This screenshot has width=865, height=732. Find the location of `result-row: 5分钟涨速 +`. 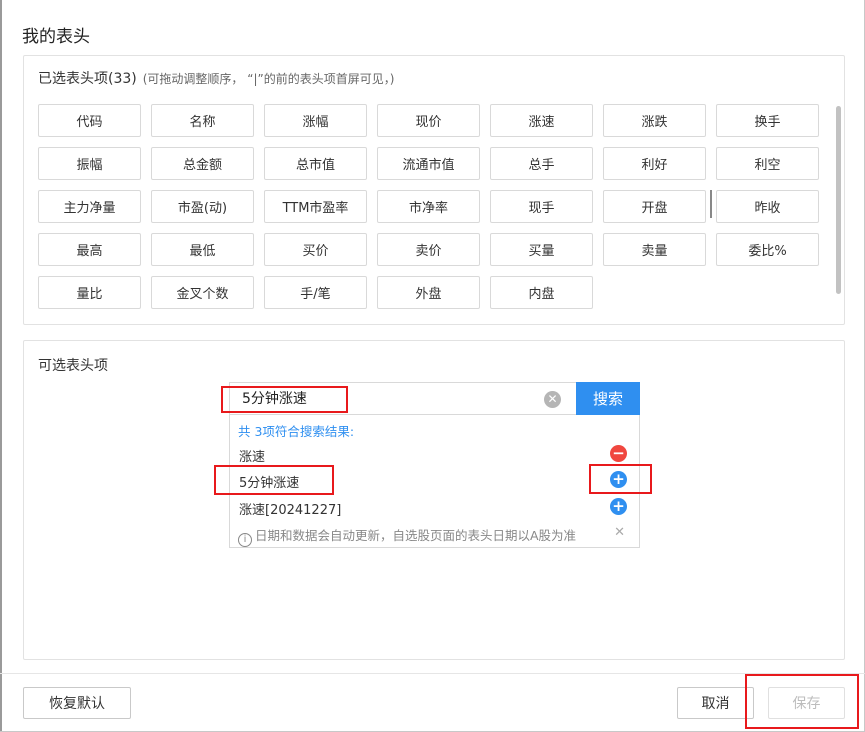

result-row: 5分钟涨速 + is located at coordinates (434, 481).